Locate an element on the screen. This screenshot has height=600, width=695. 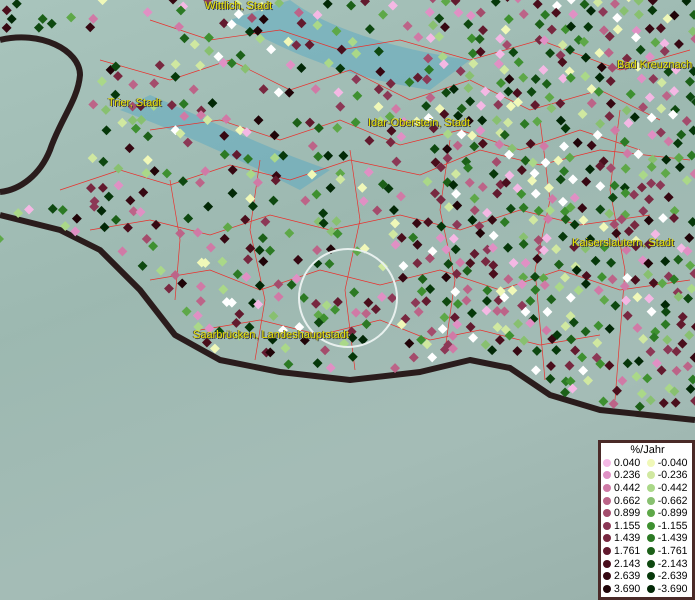
legend-value: 0.236 is located at coordinates (627, 475).